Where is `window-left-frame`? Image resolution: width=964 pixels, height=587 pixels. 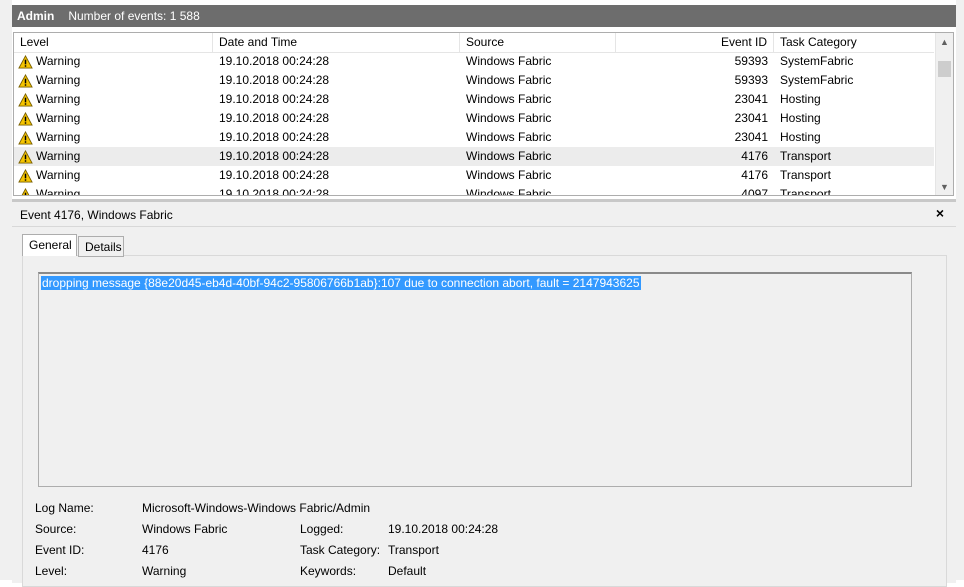 window-left-frame is located at coordinates (6, 290).